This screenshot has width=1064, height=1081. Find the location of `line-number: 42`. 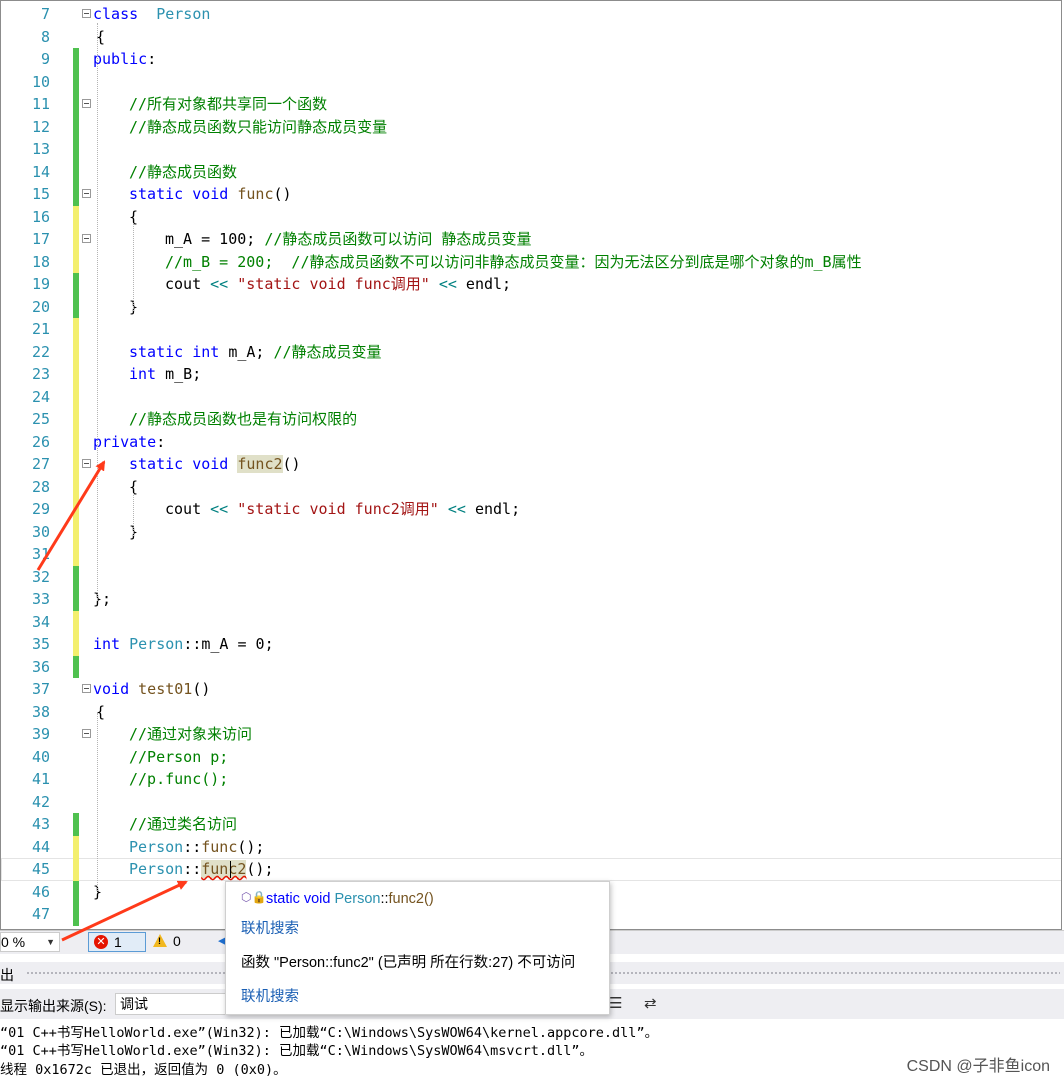

line-number: 42 is located at coordinates (40, 801).